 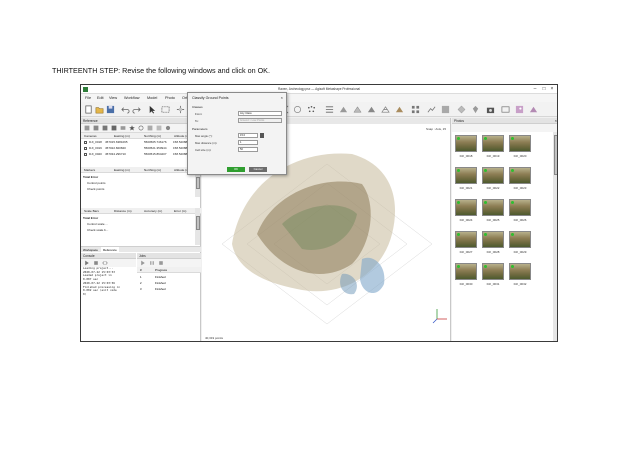 What do you see at coordinates (505, 109) in the screenshot?
I see `capture-view-icon` at bounding box center [505, 109].